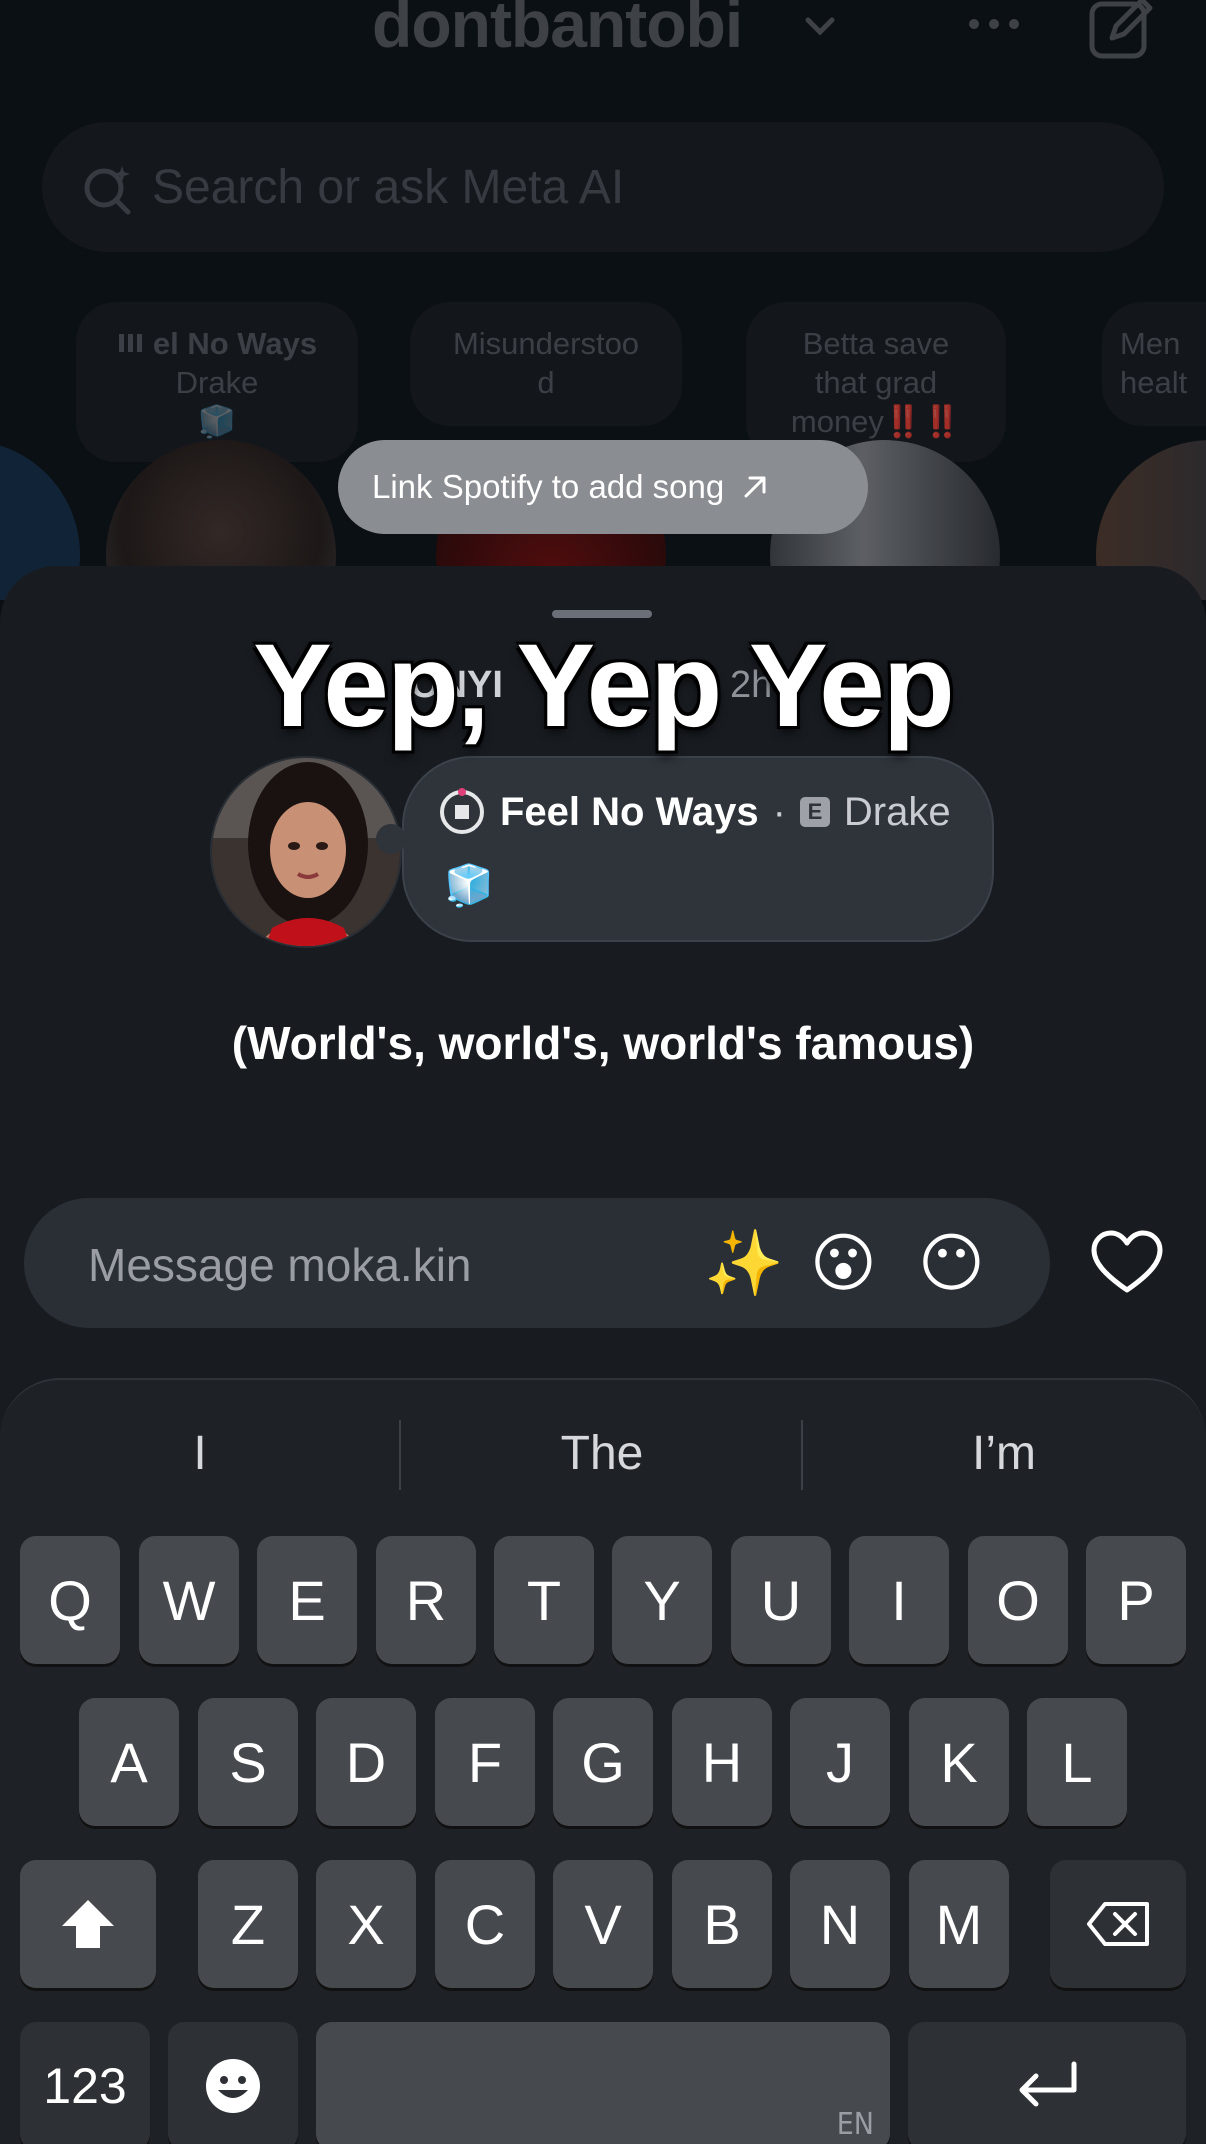  What do you see at coordinates (1136, 1600) in the screenshot?
I see `key-p: P` at bounding box center [1136, 1600].